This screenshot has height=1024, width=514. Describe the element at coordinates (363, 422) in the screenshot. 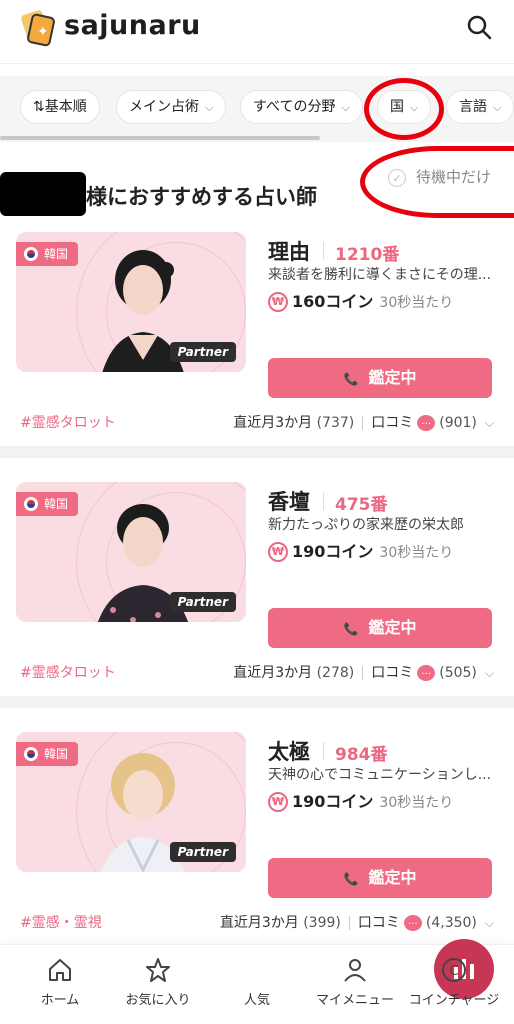

I see `advisor-stats: 直近月3か月 (737) 口コミ… (901) ⌵` at that location.